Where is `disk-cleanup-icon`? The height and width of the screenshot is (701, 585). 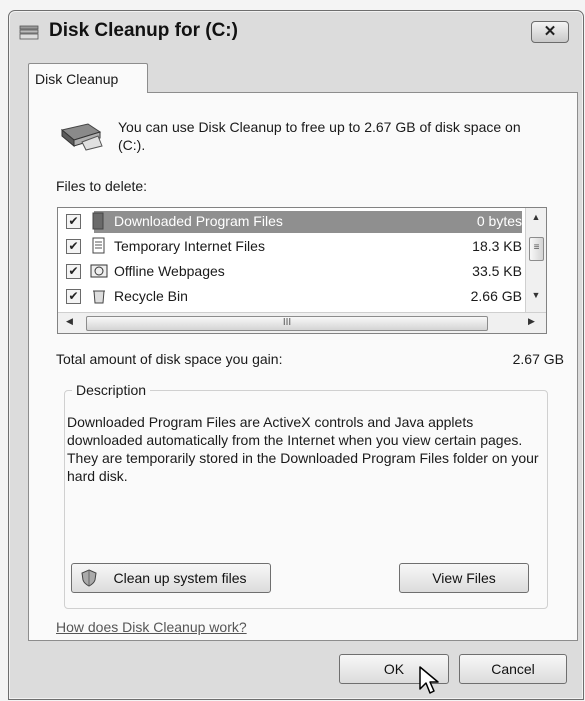 disk-cleanup-icon is located at coordinates (81, 137).